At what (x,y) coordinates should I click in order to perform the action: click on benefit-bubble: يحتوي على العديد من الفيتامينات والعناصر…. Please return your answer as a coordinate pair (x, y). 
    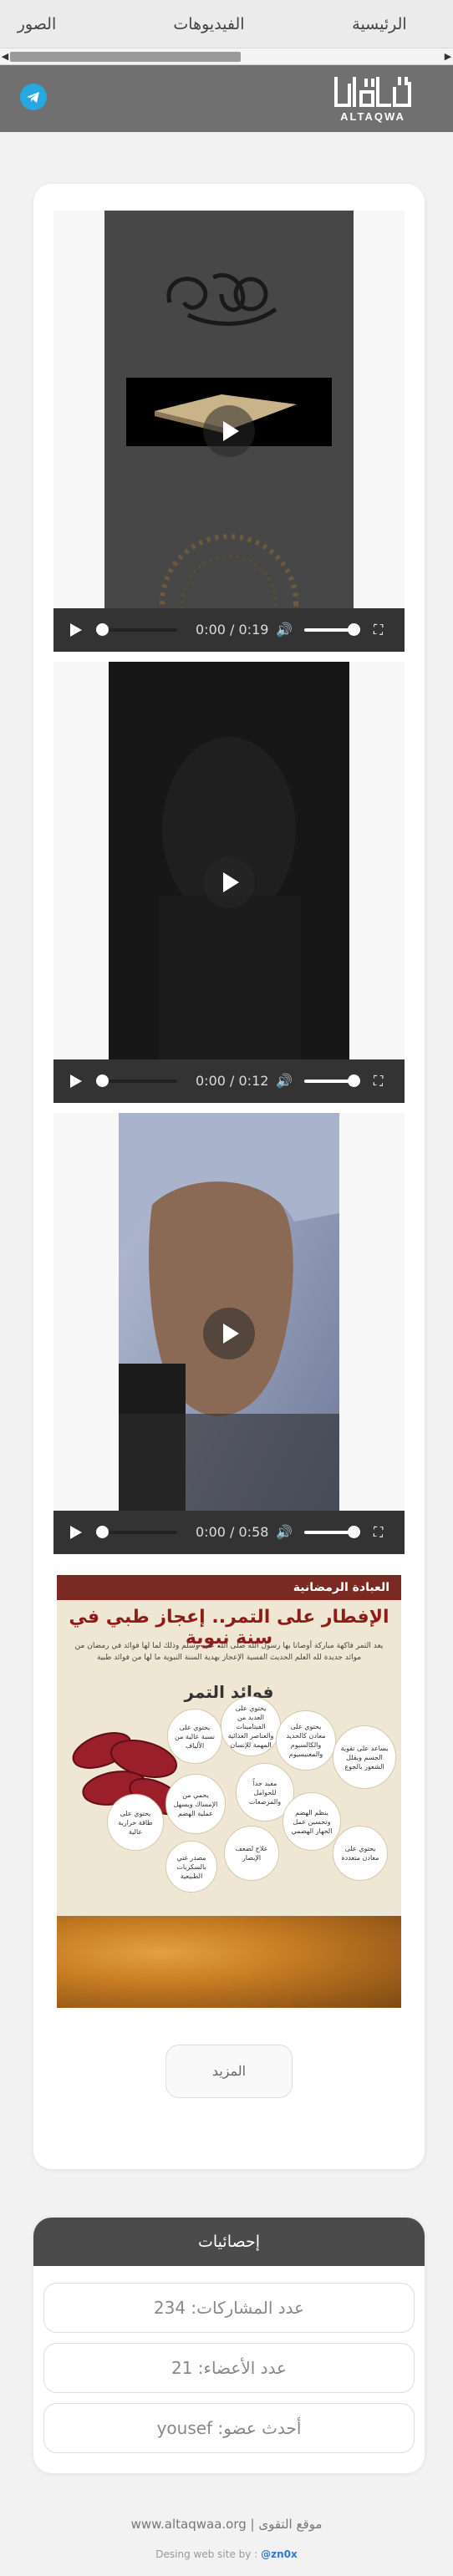
    Looking at the image, I should click on (251, 1726).